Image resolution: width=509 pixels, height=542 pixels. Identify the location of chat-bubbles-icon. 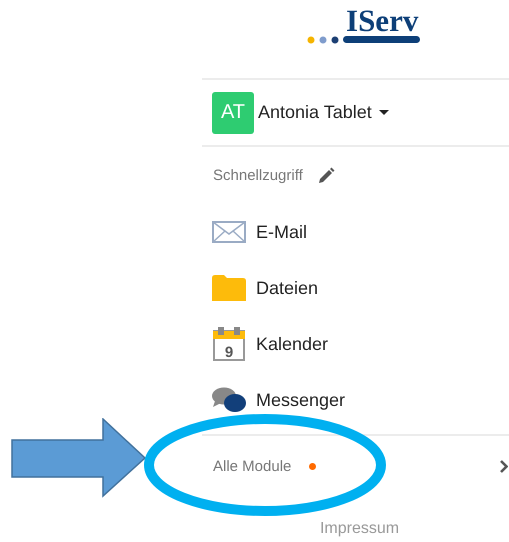
(229, 400).